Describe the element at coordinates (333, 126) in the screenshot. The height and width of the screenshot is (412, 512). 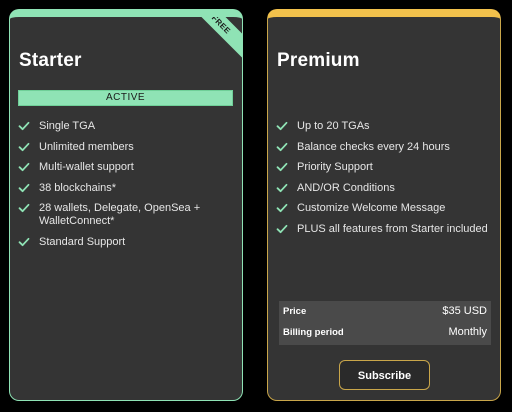
I see `feature-text: Up to 20 TGAs` at that location.